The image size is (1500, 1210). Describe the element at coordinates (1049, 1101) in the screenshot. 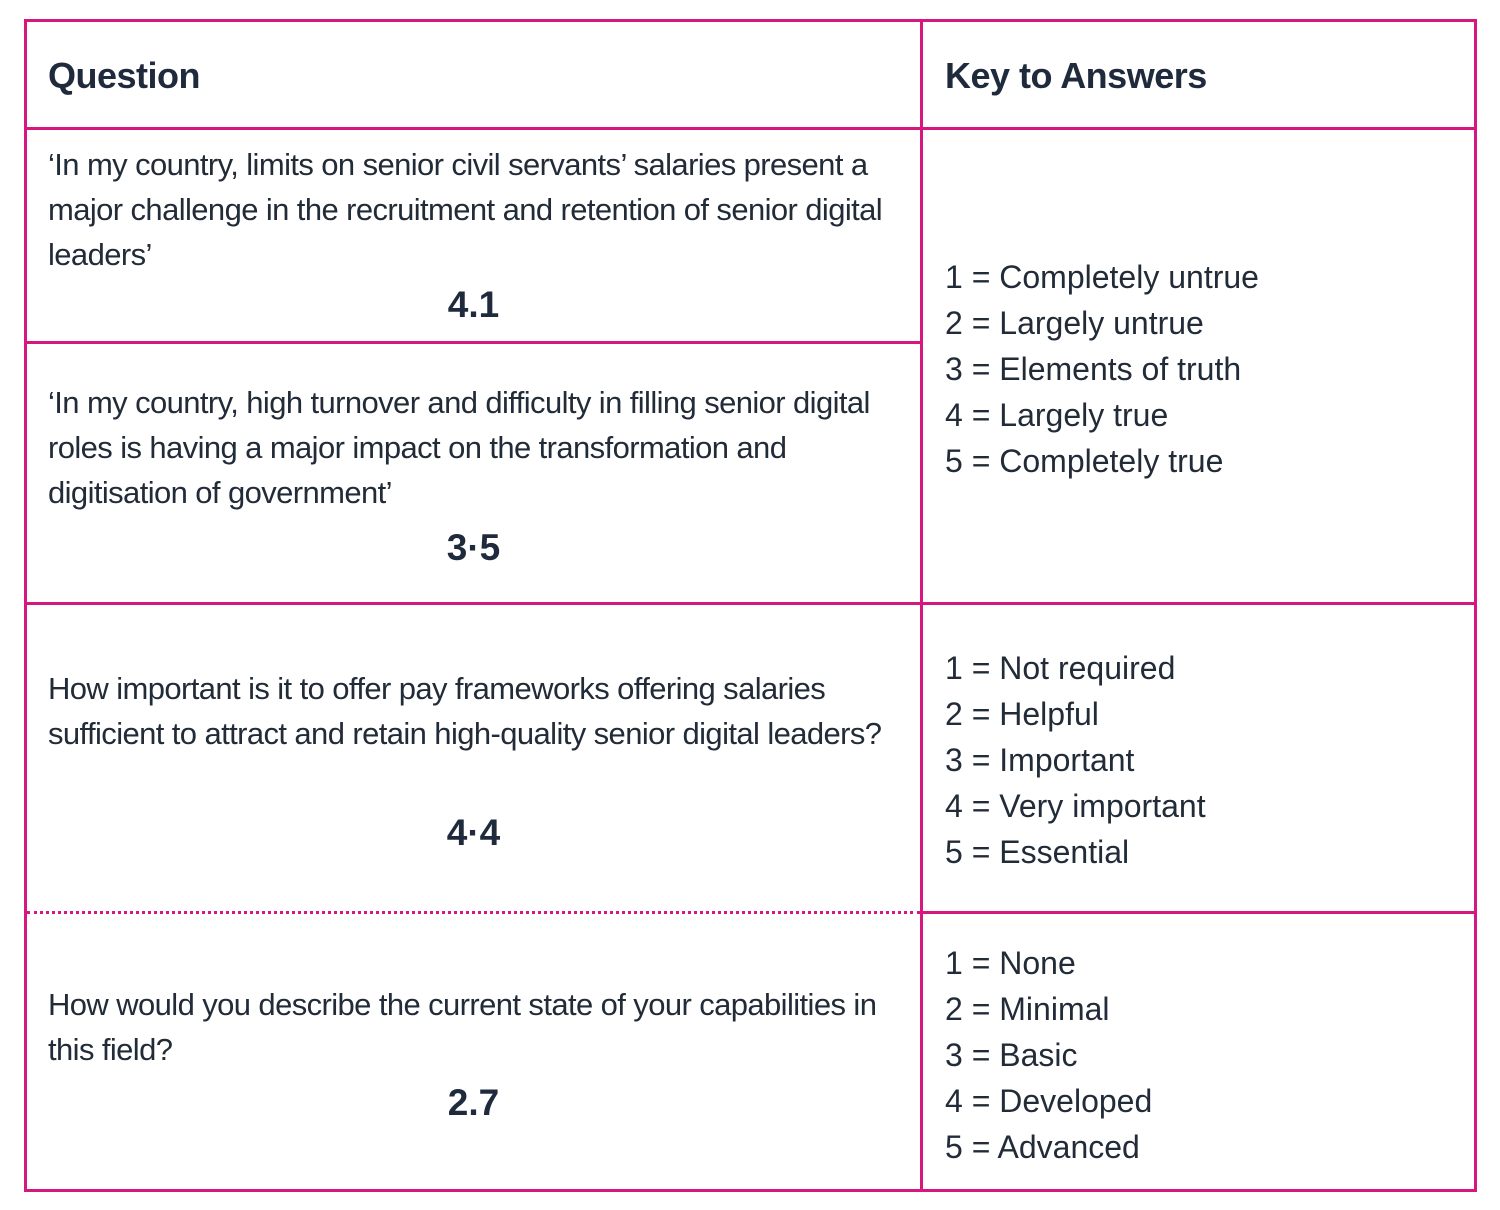

I see `answer-key-item: 4 = Developed` at that location.